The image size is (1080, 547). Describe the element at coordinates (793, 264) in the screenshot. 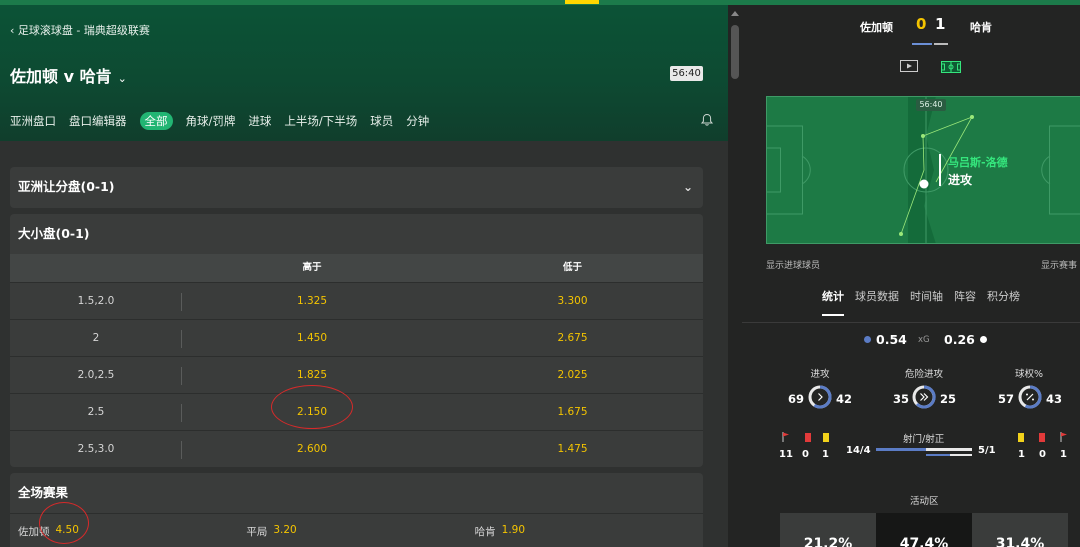

I see `show-goal-scorers-link: 显示进球球员` at that location.